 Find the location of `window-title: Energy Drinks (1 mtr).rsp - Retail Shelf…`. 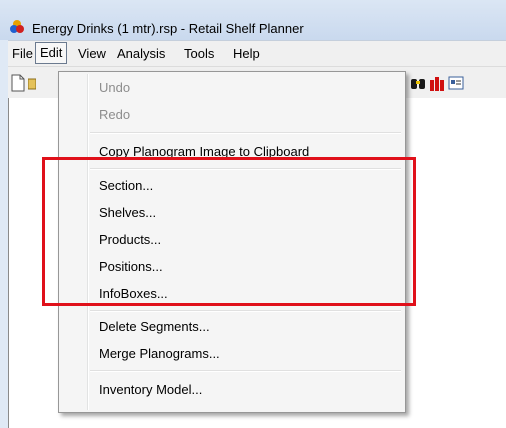

window-title: Energy Drinks (1 mtr).rsp - Retail Shelf… is located at coordinates (168, 28).